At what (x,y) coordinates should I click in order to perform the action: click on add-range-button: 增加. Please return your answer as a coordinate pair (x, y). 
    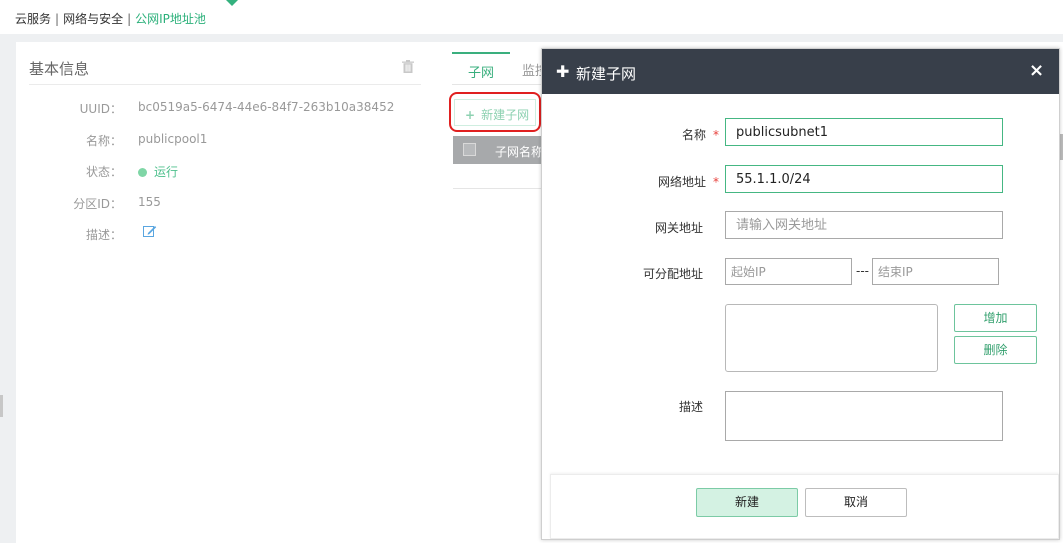
    Looking at the image, I should click on (995, 318).